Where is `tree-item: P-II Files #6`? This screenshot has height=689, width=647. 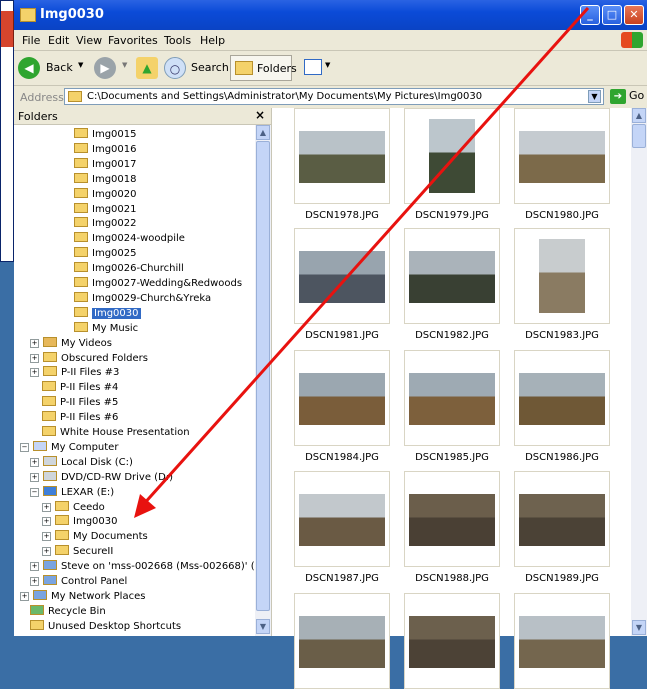 tree-item: P-II Files #6 is located at coordinates (80, 418).